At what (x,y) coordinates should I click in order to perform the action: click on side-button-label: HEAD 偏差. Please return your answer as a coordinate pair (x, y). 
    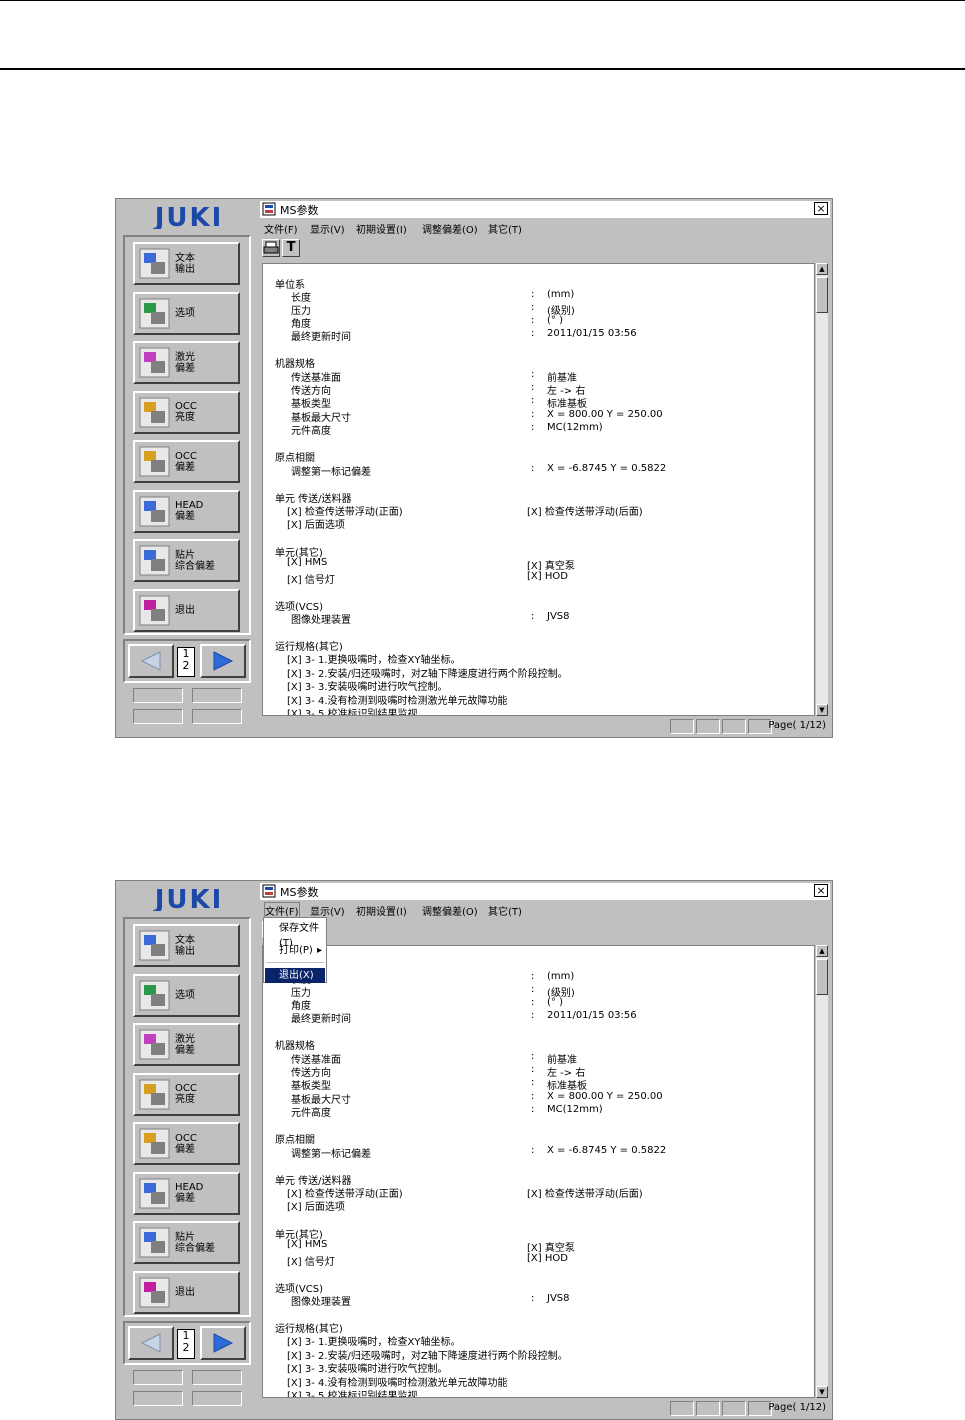
    Looking at the image, I should click on (189, 1193).